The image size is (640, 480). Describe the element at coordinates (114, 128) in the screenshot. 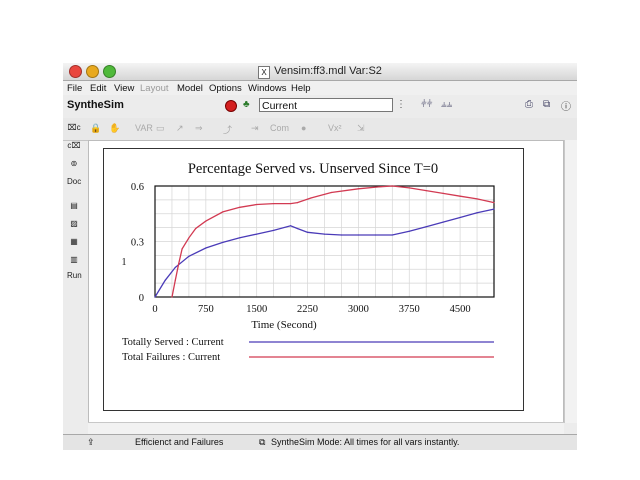

I see `hand-tool-icon: ✋` at that location.